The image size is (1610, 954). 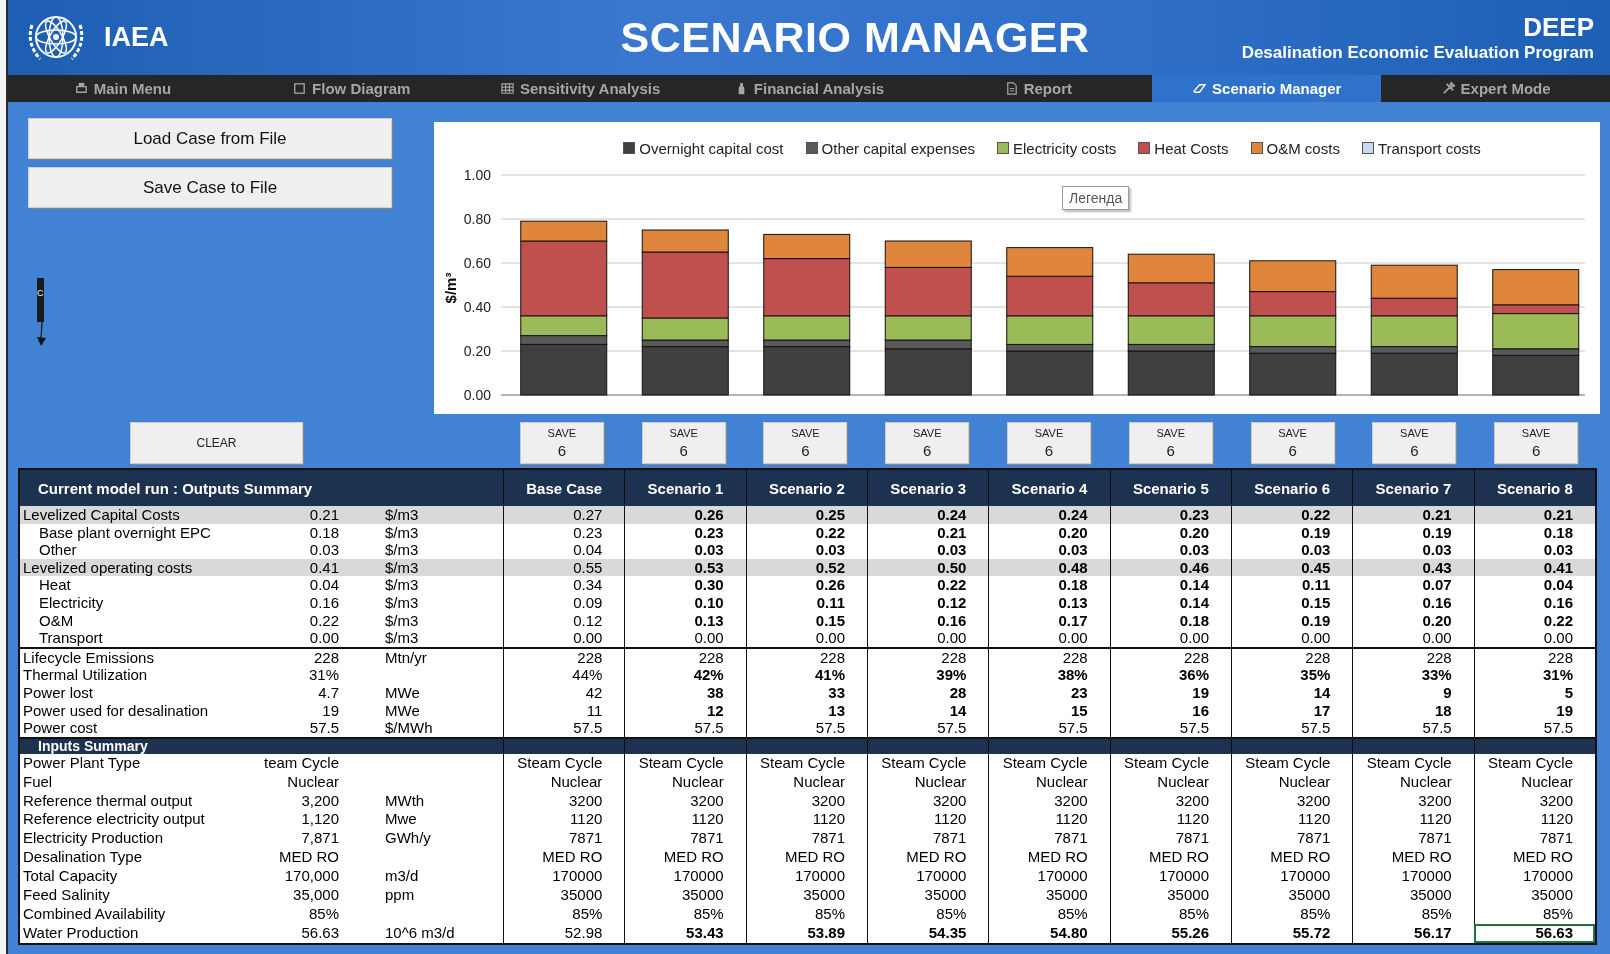 What do you see at coordinates (685, 585) in the screenshot?
I see `table-cell: 0.30` at bounding box center [685, 585].